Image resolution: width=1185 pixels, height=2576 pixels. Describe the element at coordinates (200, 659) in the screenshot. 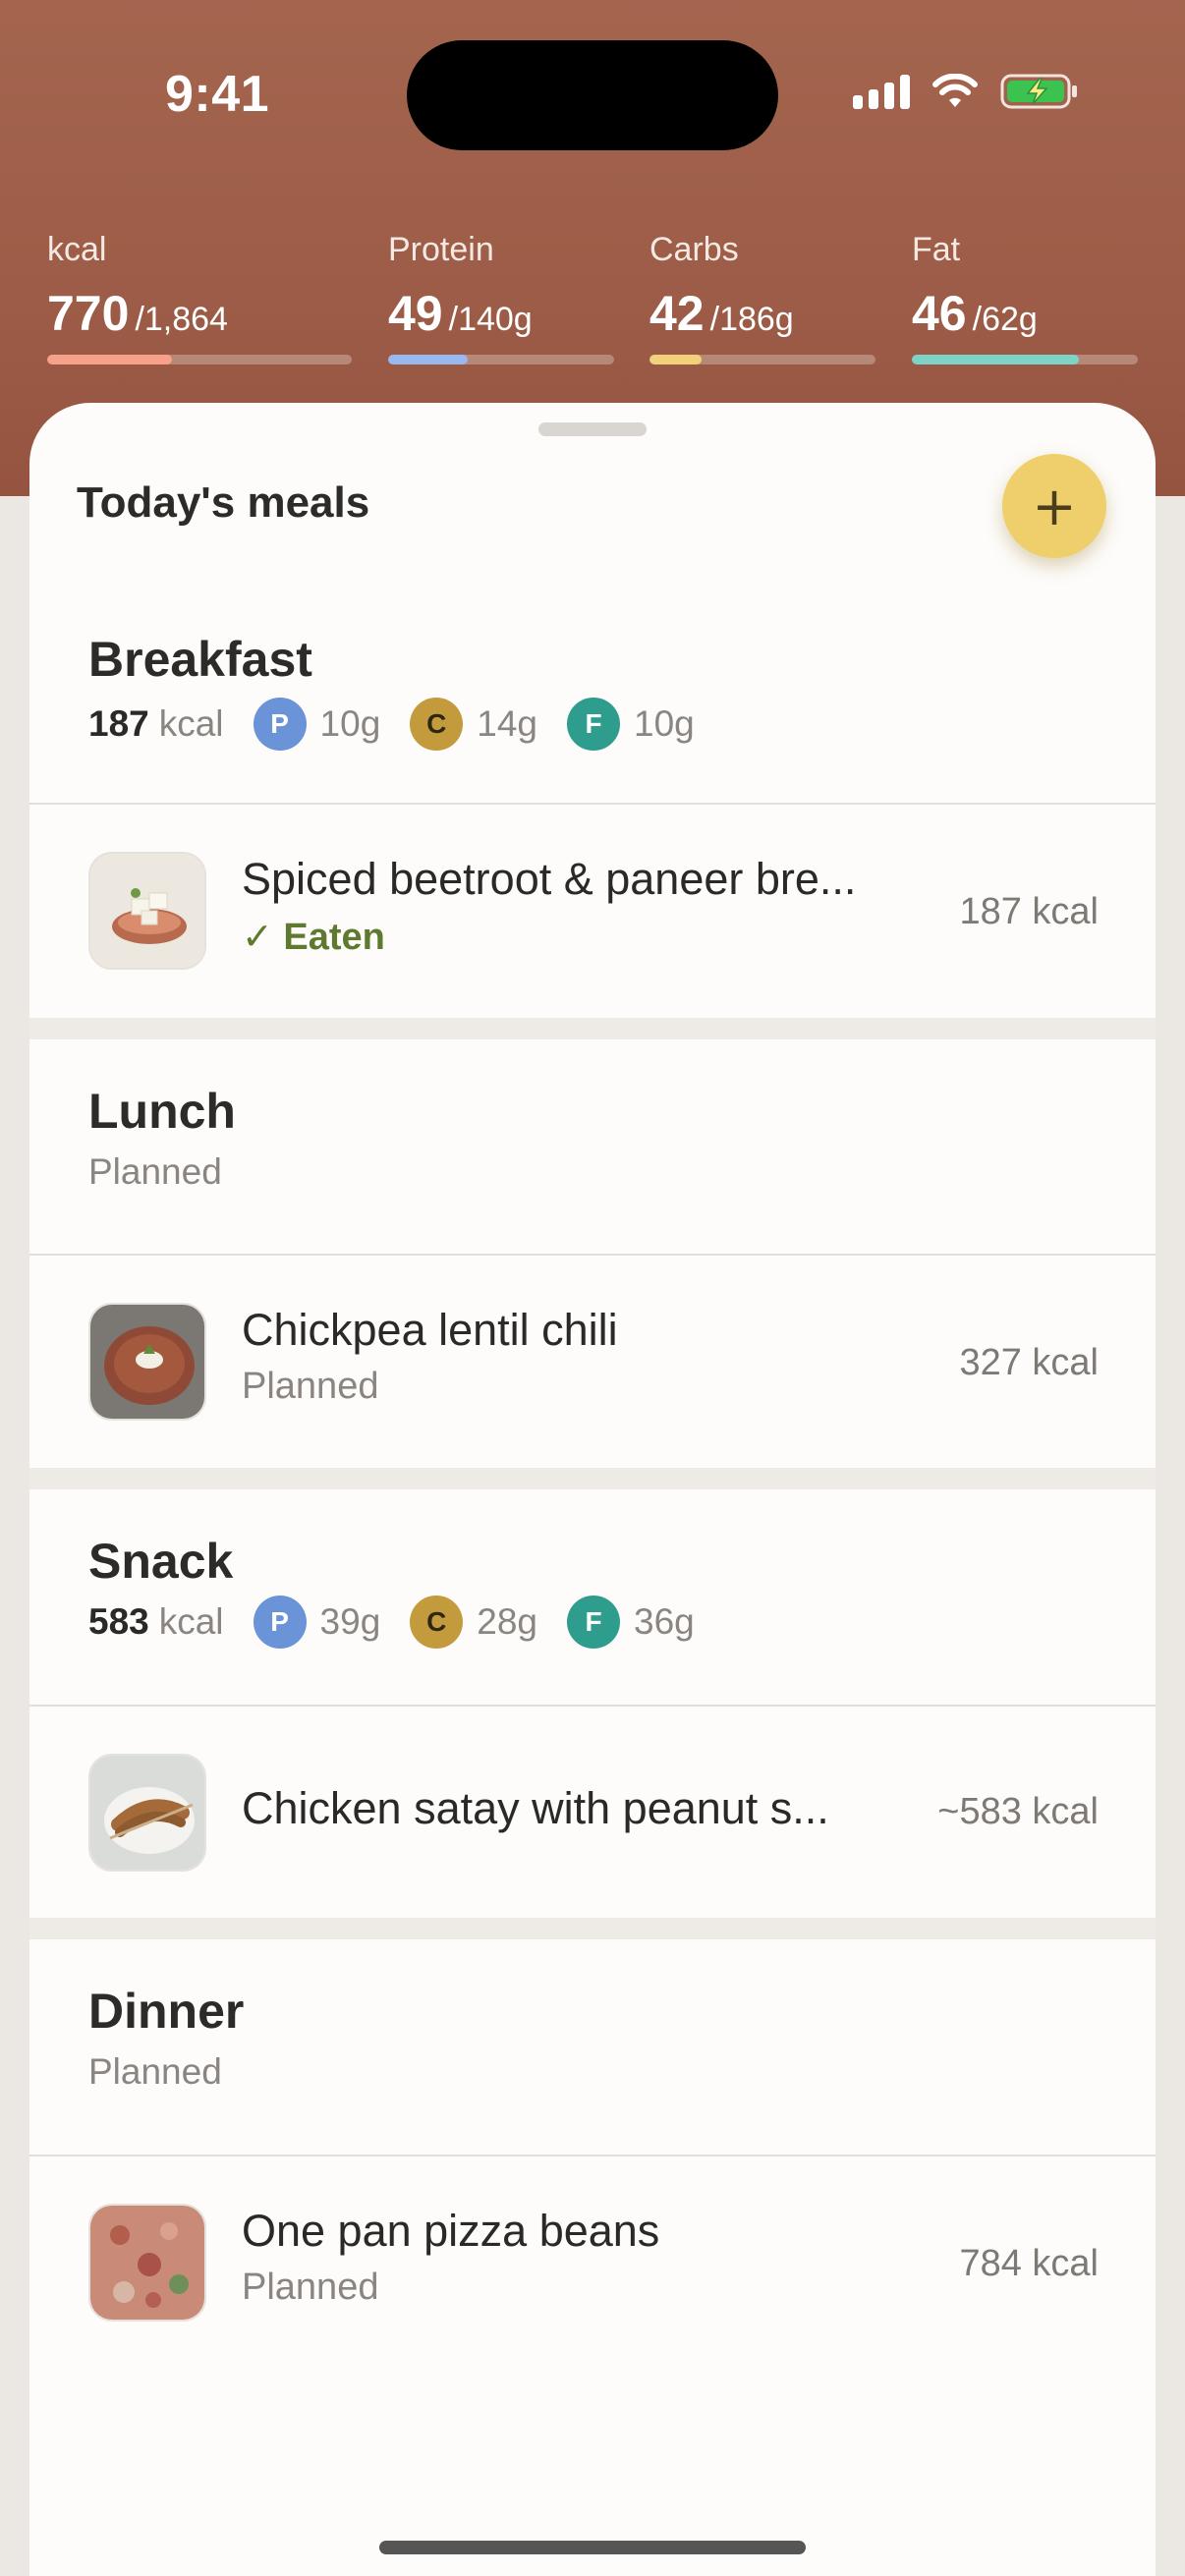

I see `meal-name: Breakfast` at that location.